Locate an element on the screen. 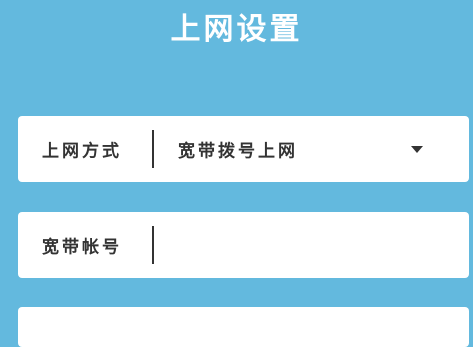 Image resolution: width=473 pixels, height=347 pixels. next-field is located at coordinates (243, 327).